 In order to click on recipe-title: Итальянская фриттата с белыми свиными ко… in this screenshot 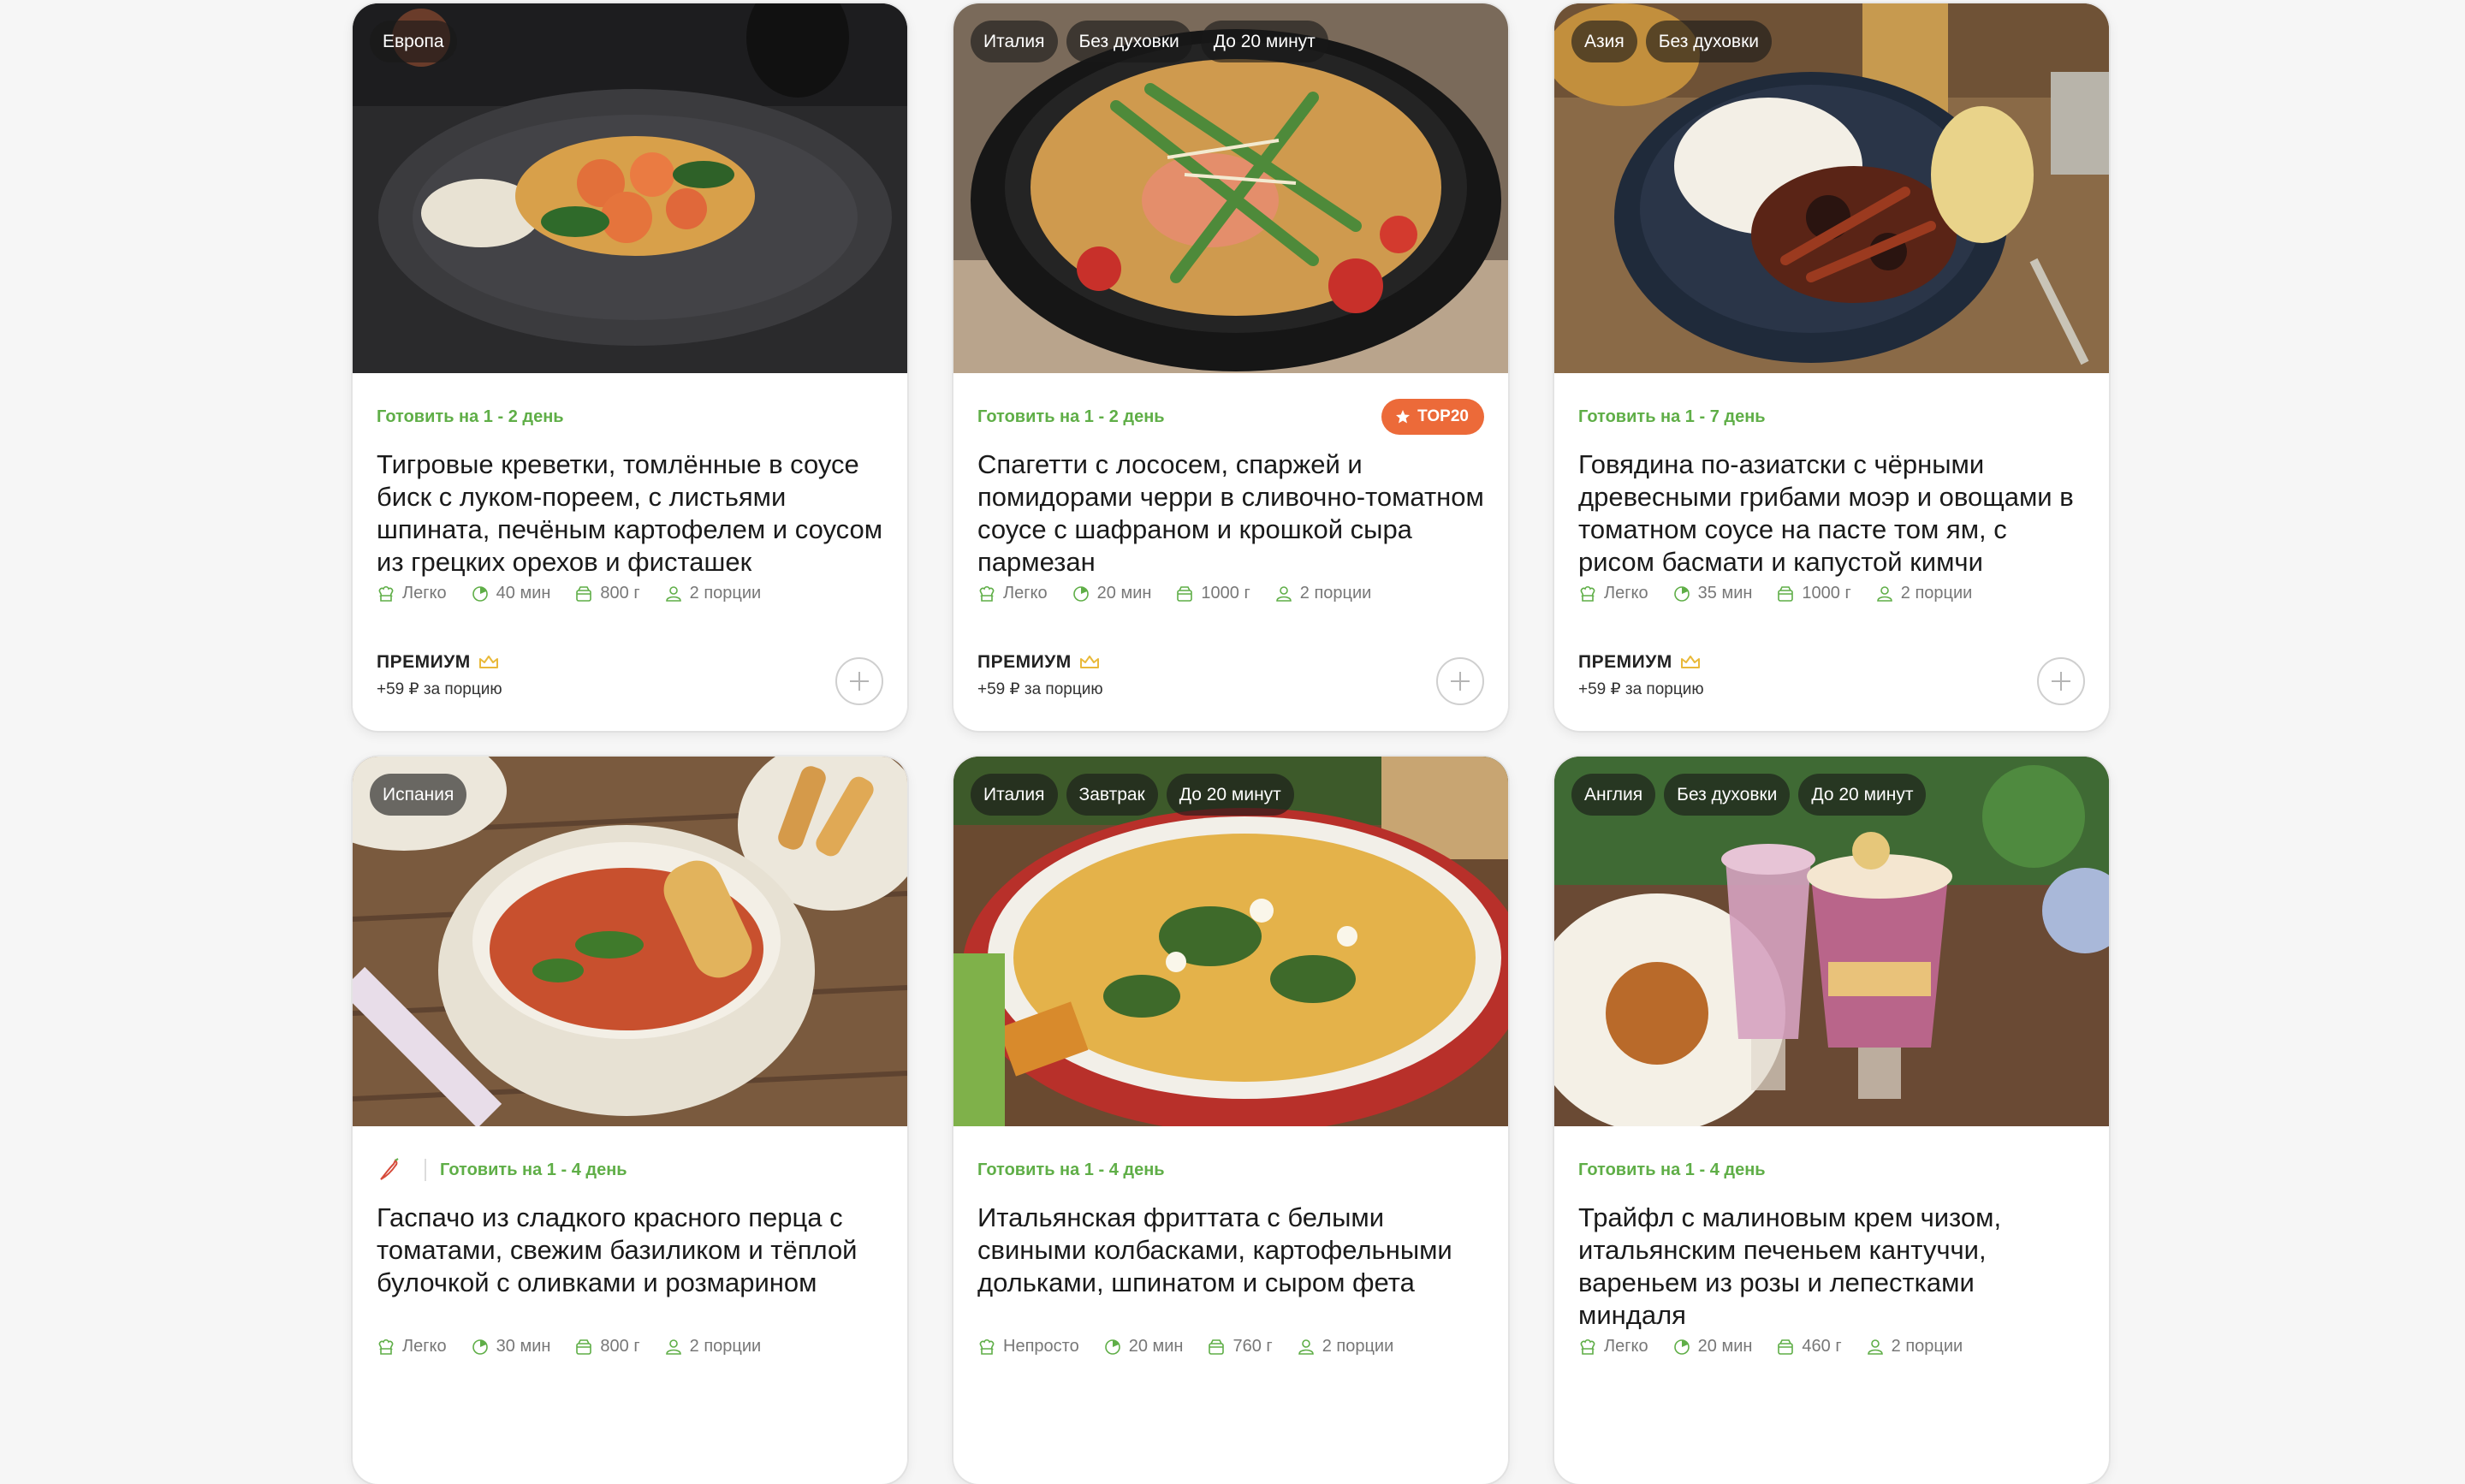, I will do `click(1230, 1267)`.